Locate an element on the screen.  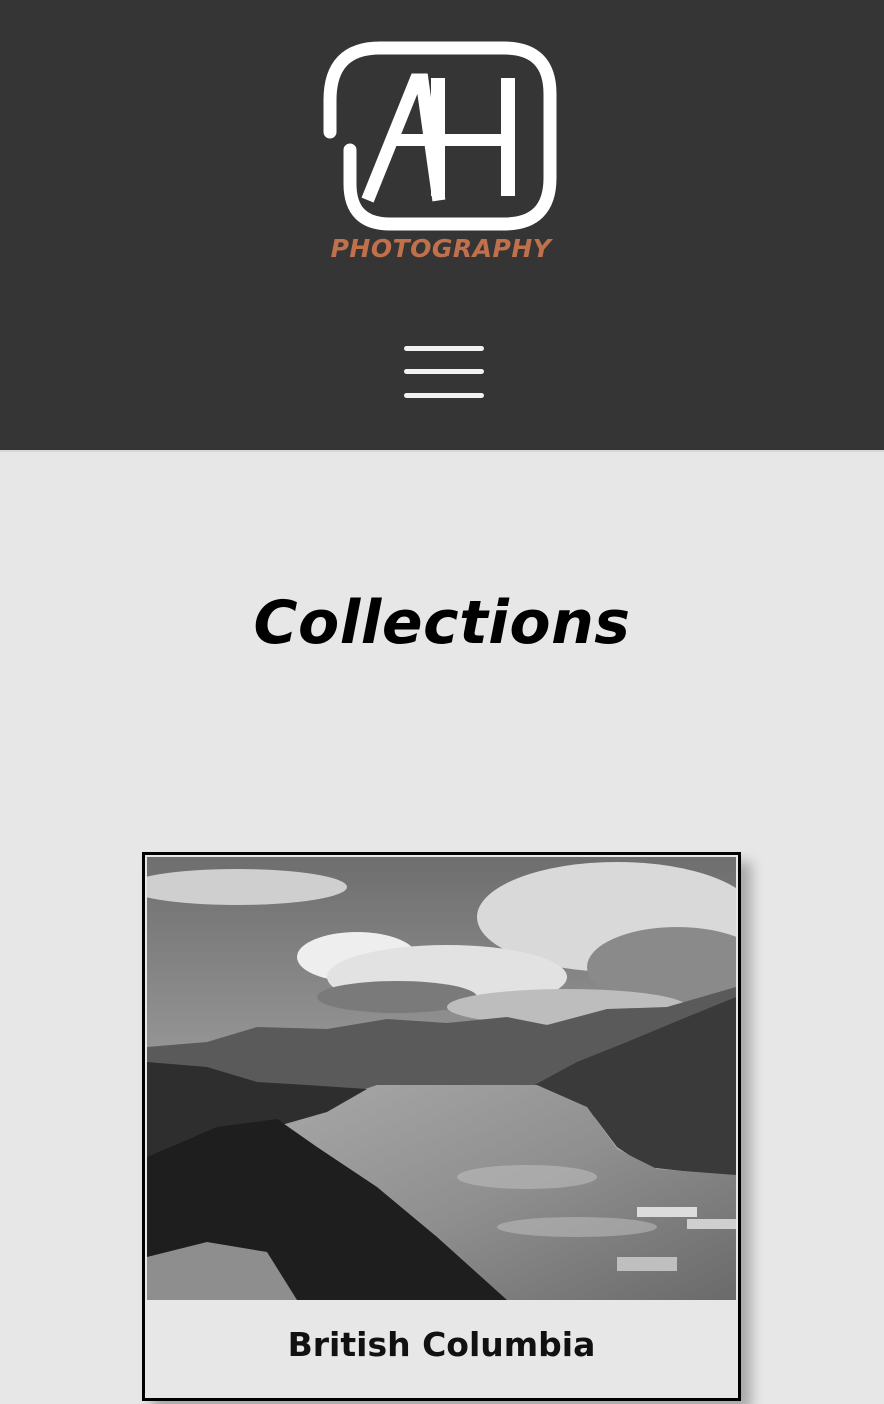
page-title: Collections is located at coordinates (442, 623).